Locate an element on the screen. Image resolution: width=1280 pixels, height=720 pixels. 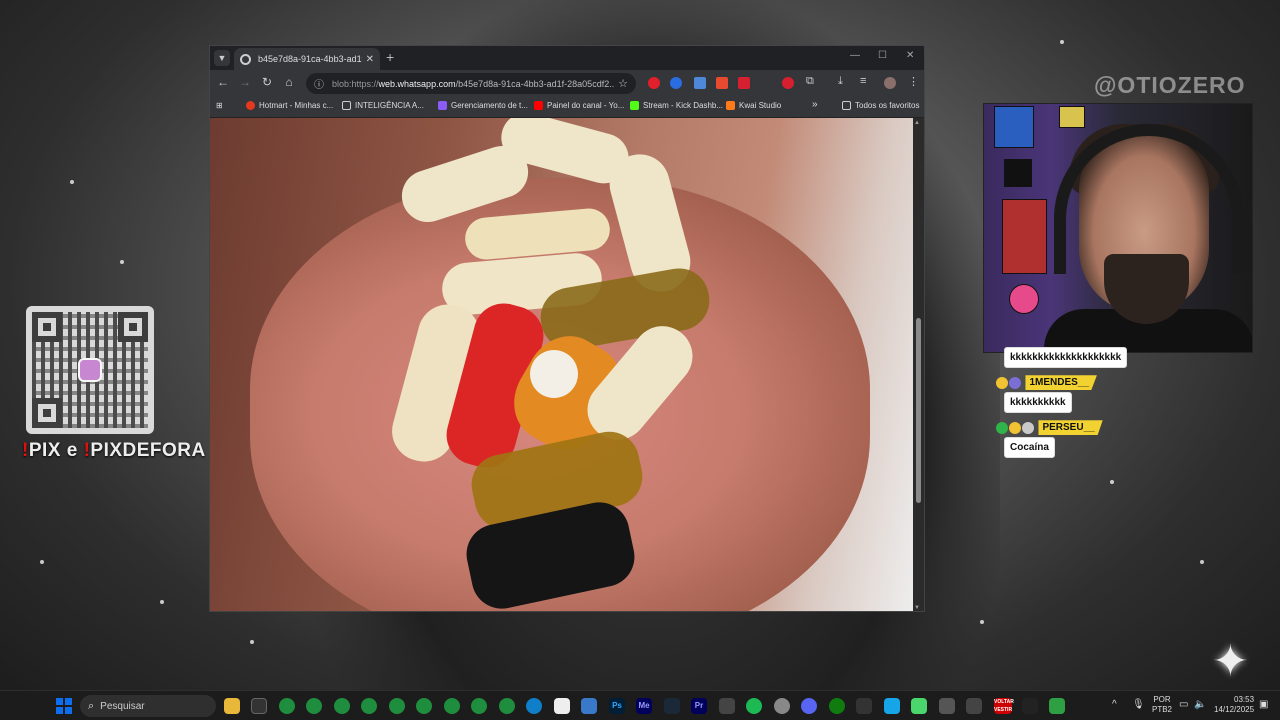
forward-button: → is located at coordinates (245, 82).